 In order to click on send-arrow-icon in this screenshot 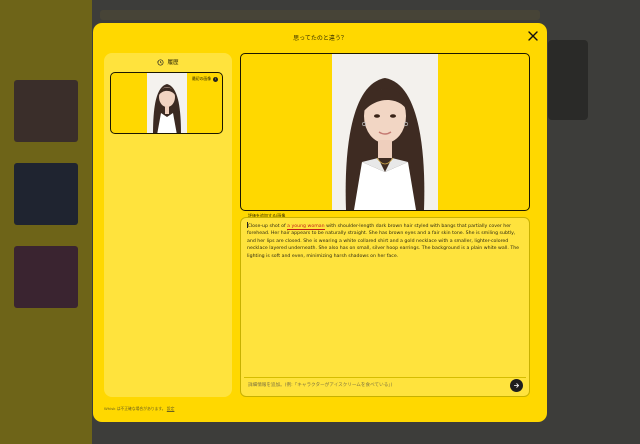, I will do `click(516, 385)`.